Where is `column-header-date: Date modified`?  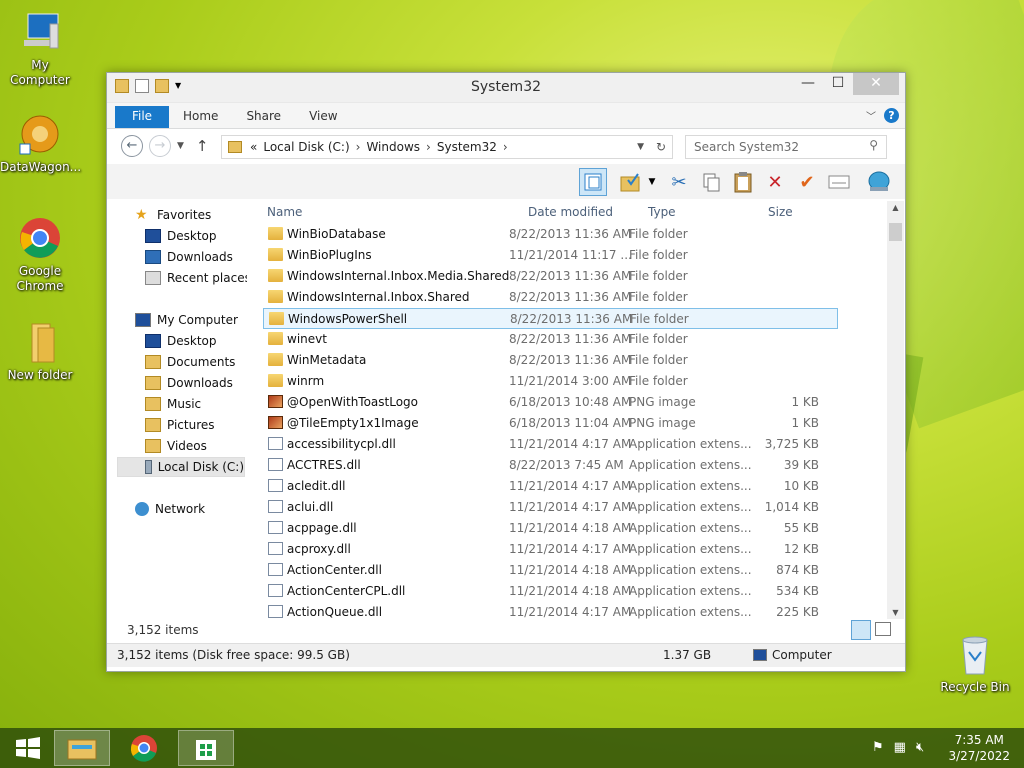
column-header-date: Date modified is located at coordinates (570, 212).